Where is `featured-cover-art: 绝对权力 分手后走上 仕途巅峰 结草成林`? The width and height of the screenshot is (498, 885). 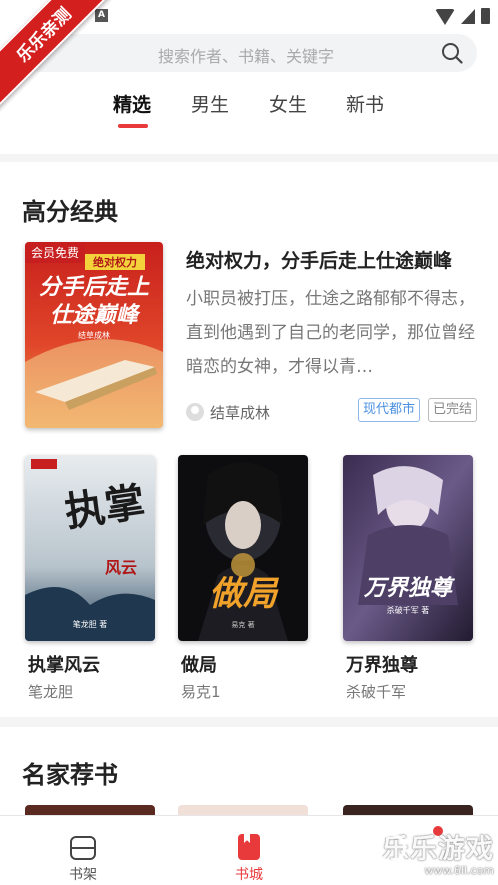
featured-cover-art: 绝对权力 分手后走上 仕途巅峰 结草成林 is located at coordinates (94, 335).